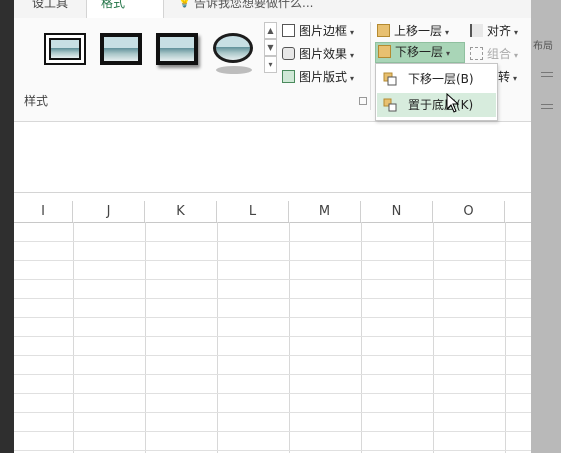 Image resolution: width=561 pixels, height=453 pixels. I want to click on group-separator, so click(370, 66).